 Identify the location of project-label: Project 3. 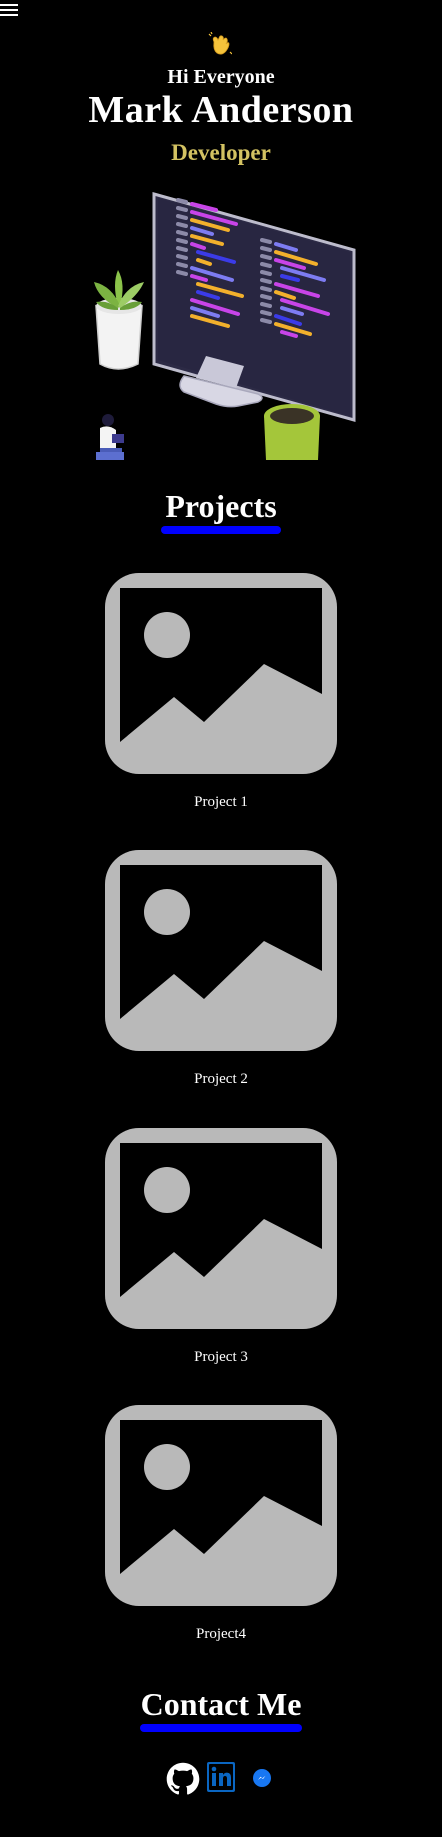
(221, 1357).